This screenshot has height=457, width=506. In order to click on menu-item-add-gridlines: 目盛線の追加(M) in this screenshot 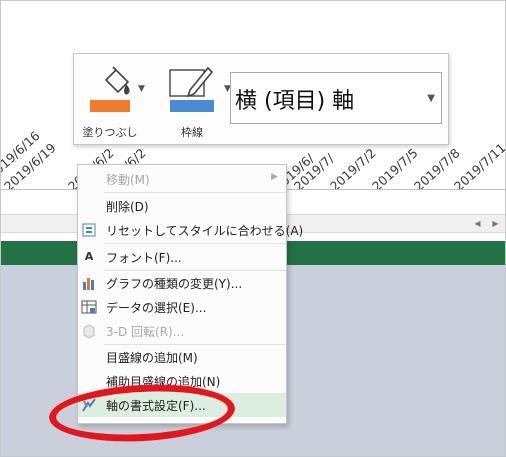, I will do `click(182, 357)`.